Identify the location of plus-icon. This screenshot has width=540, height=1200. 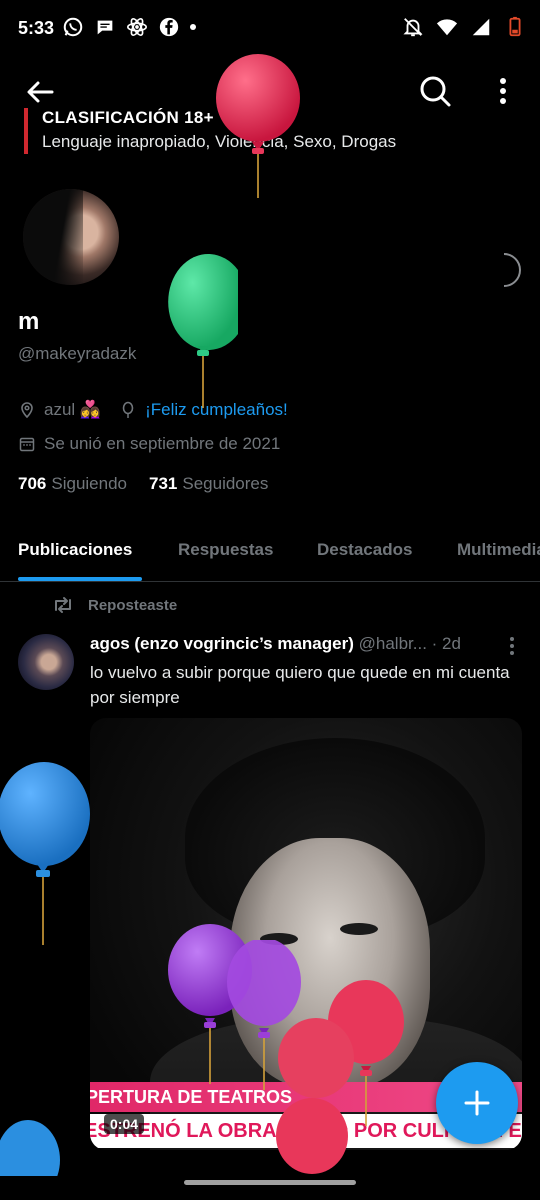
(477, 1103).